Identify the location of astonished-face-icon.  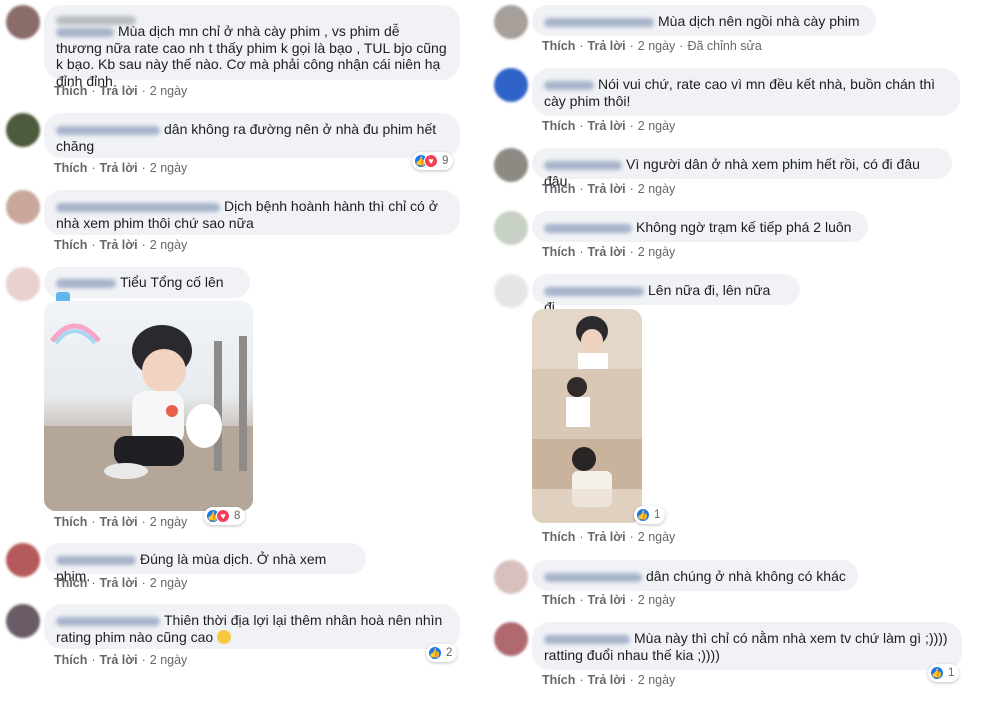
(224, 636).